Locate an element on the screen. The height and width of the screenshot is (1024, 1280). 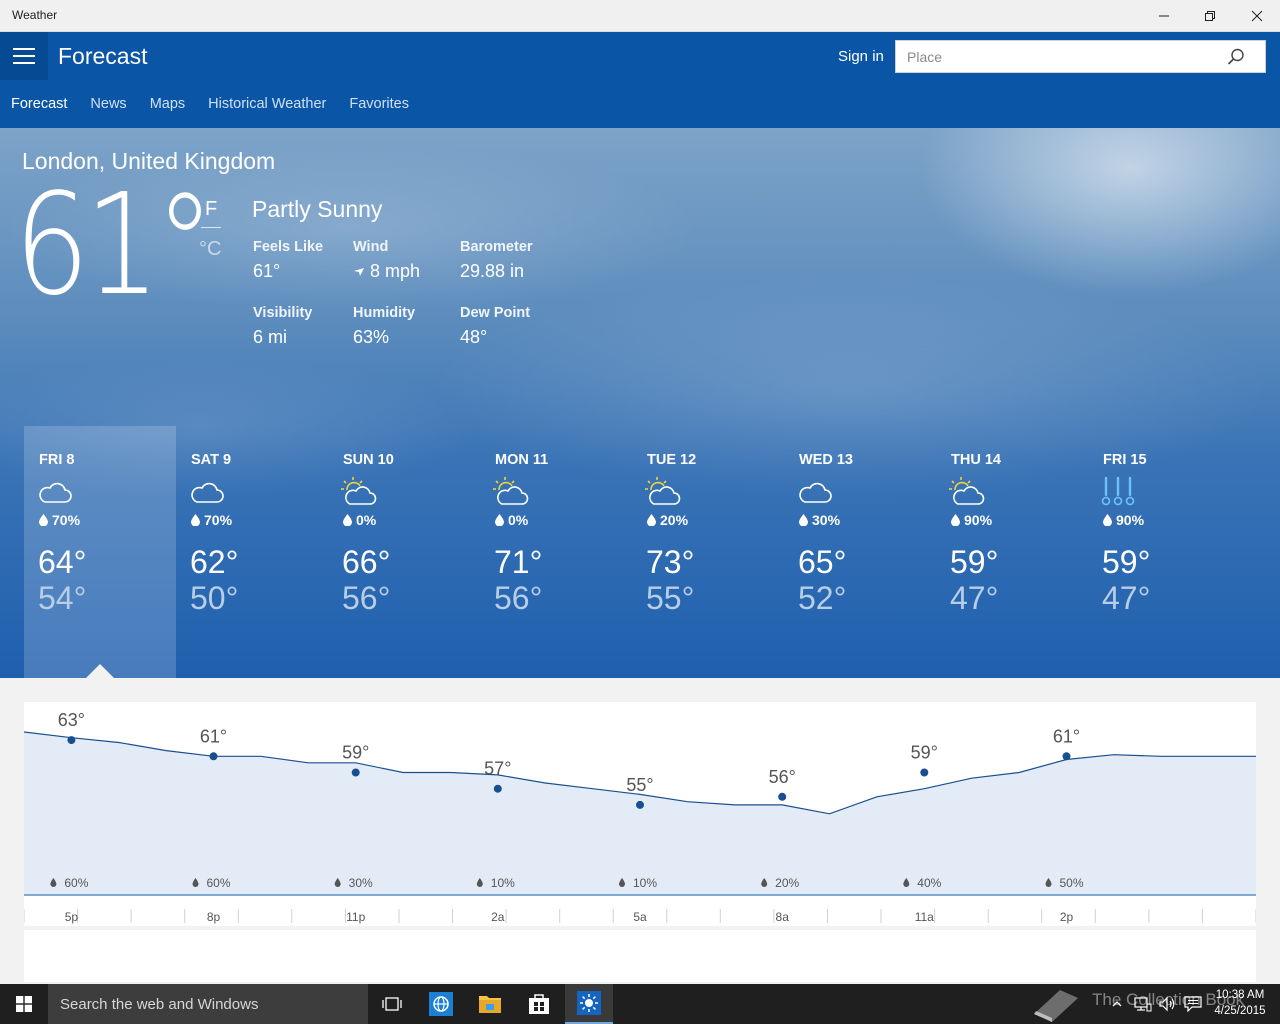
show-hidden-icons-button is located at coordinates (1117, 1004).